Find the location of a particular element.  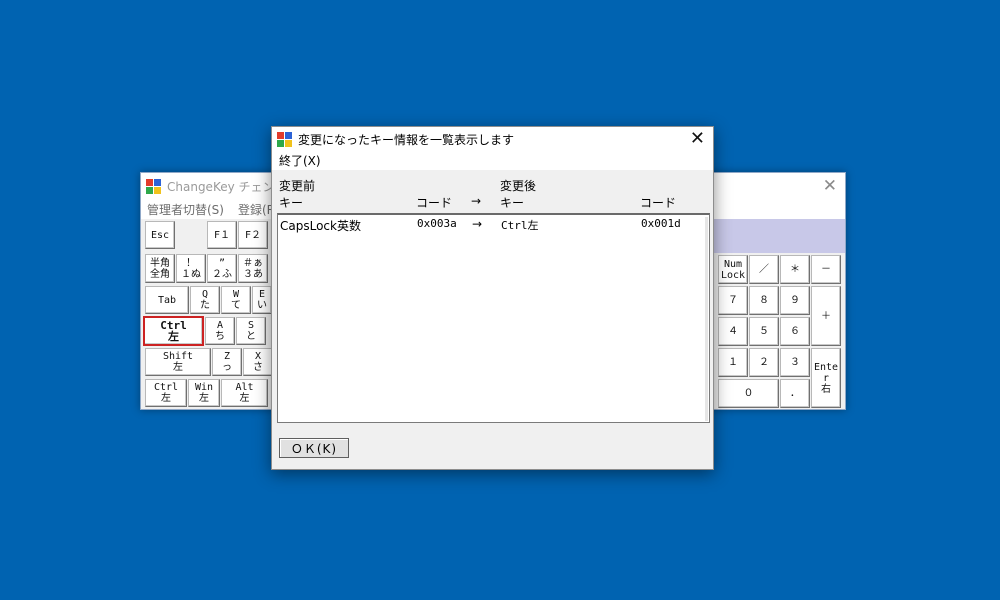

key-num-1: １ is located at coordinates (733, 362).